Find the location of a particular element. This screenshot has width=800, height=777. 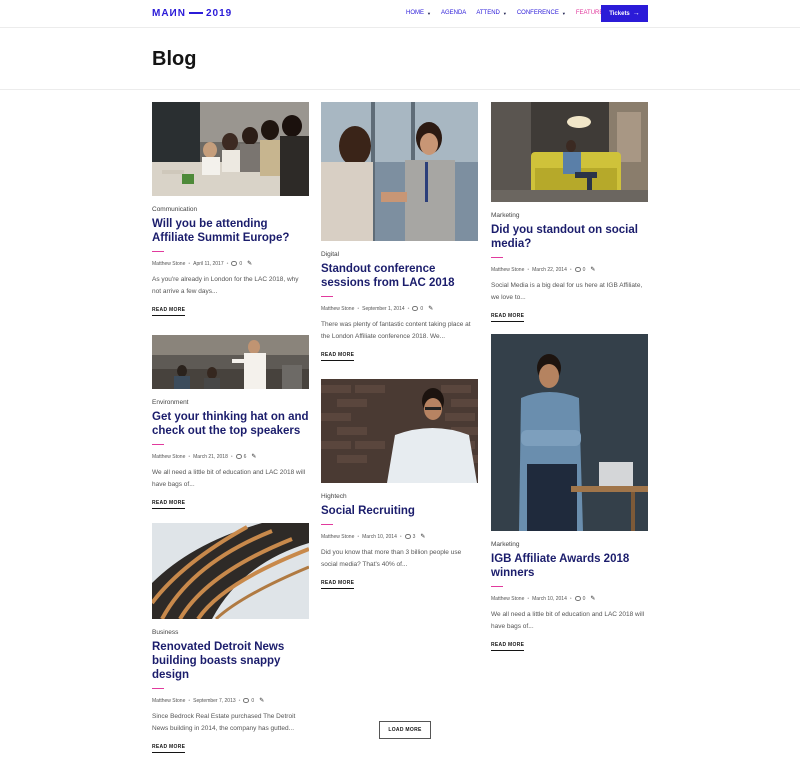

nav-attend: ATTEND ▼ is located at coordinates (491, 13).